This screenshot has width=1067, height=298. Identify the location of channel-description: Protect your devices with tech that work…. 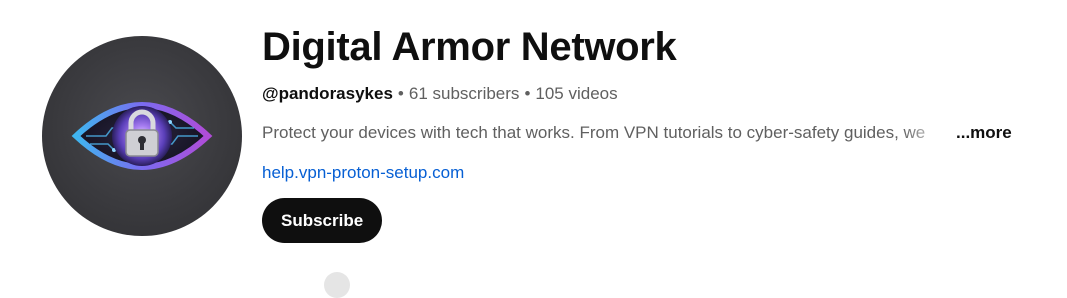
(607, 133).